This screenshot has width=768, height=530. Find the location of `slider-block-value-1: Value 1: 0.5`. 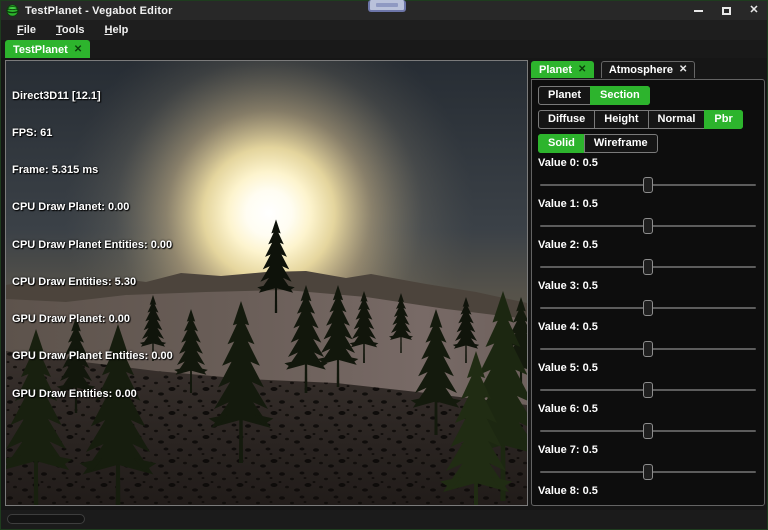

slider-block-value-1: Value 1: 0.5 is located at coordinates (648, 216).